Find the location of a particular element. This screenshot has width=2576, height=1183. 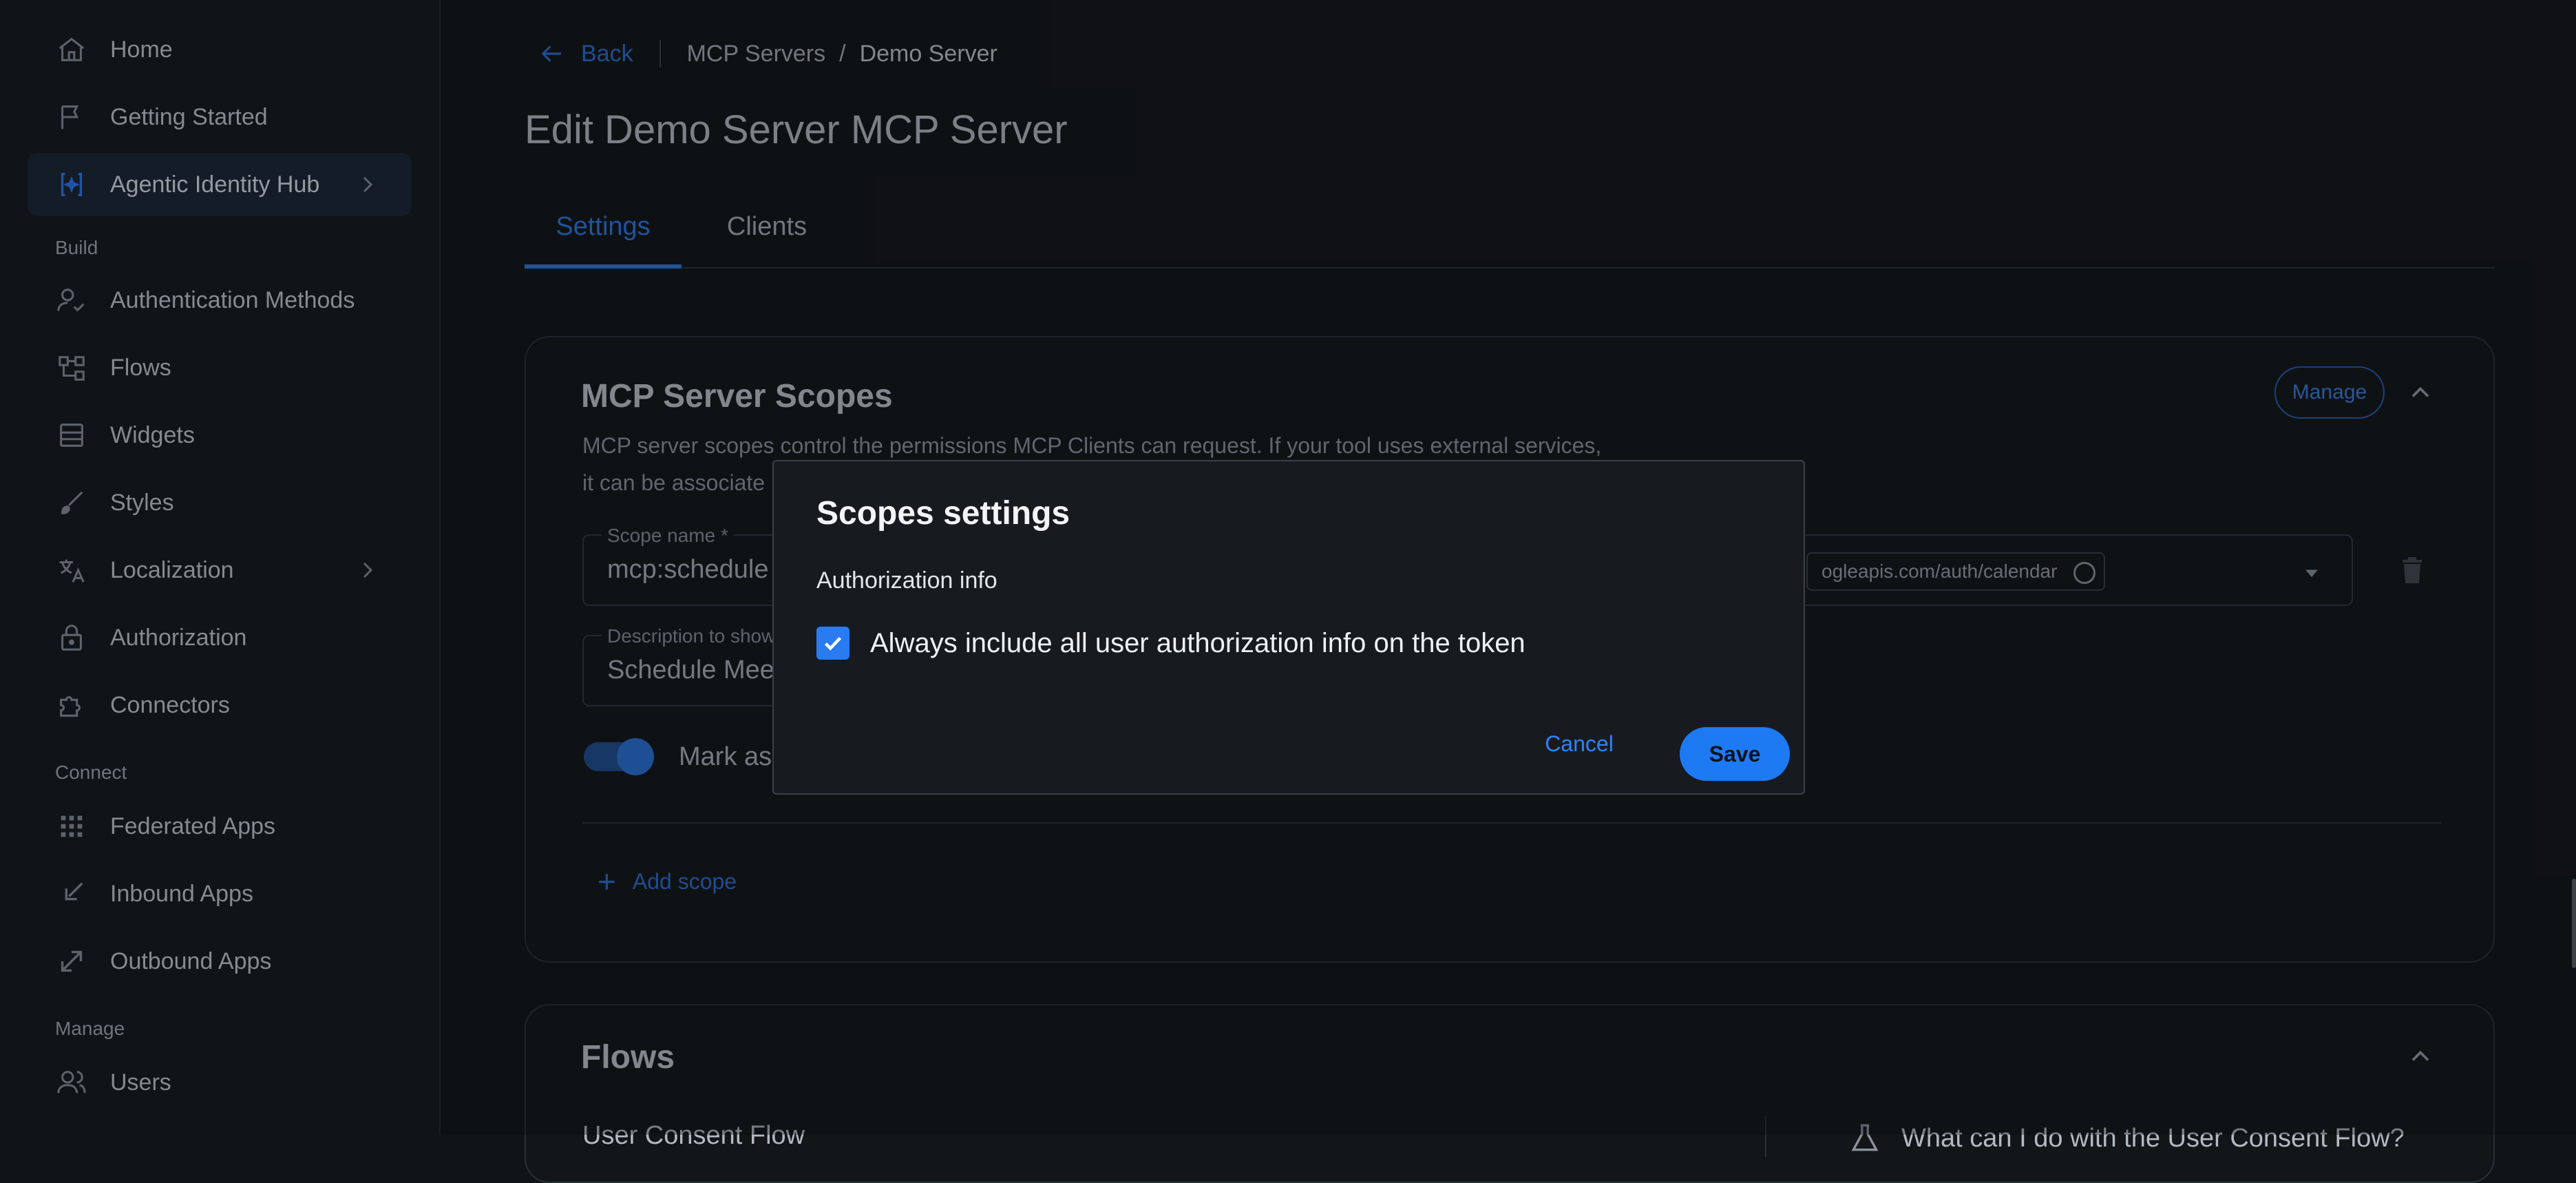

checkmark-icon is located at coordinates (833, 643).